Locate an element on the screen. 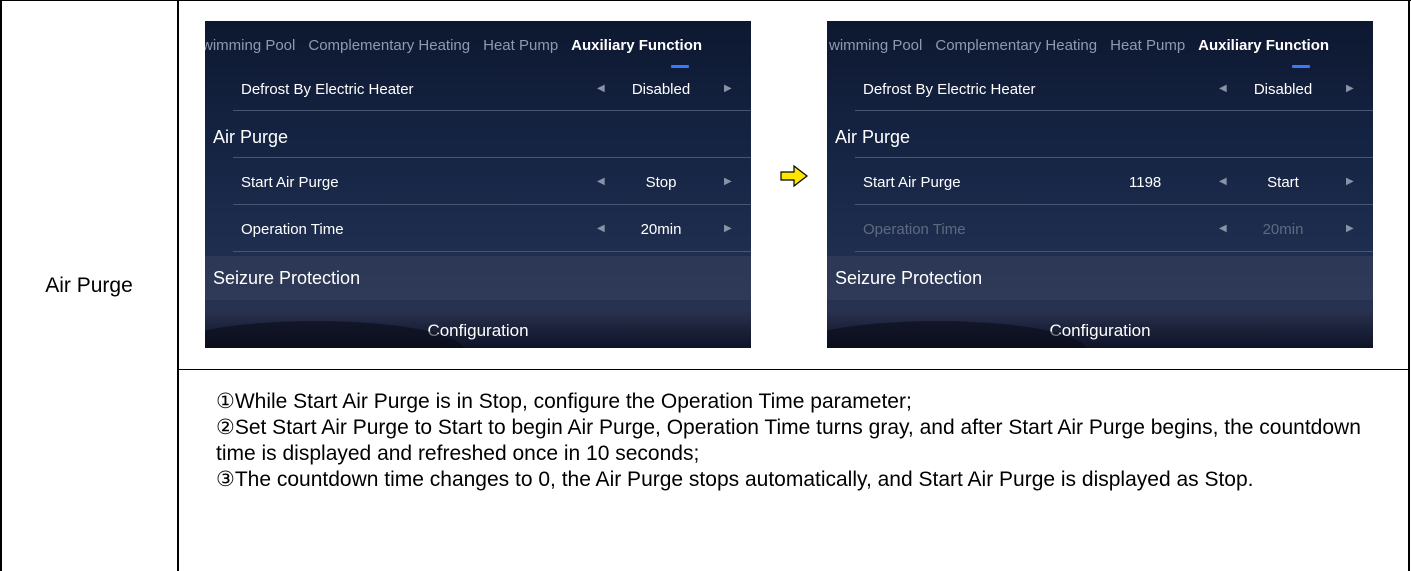 The image size is (1411, 571). transition-arrow-icon is located at coordinates (794, 176).